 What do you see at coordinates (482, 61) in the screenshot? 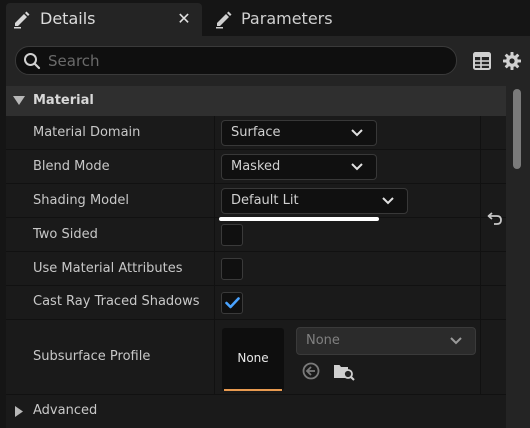
I see `table-view-icon` at bounding box center [482, 61].